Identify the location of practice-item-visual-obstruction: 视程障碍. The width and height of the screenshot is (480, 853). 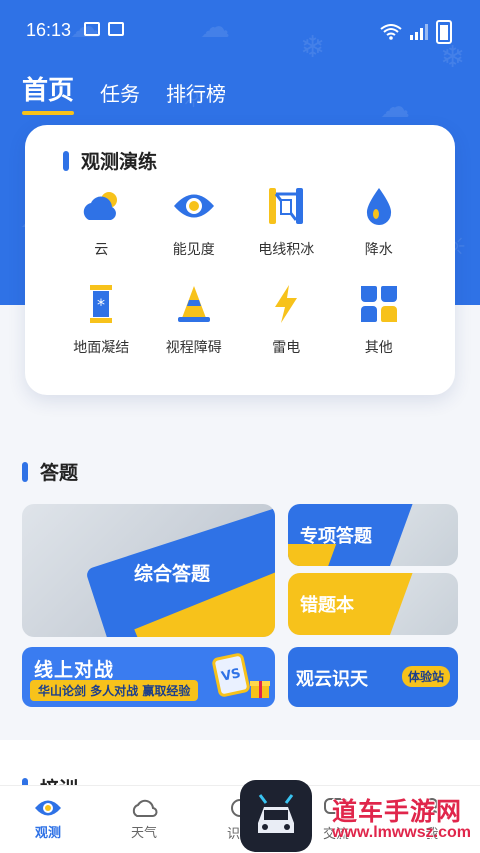
(194, 319).